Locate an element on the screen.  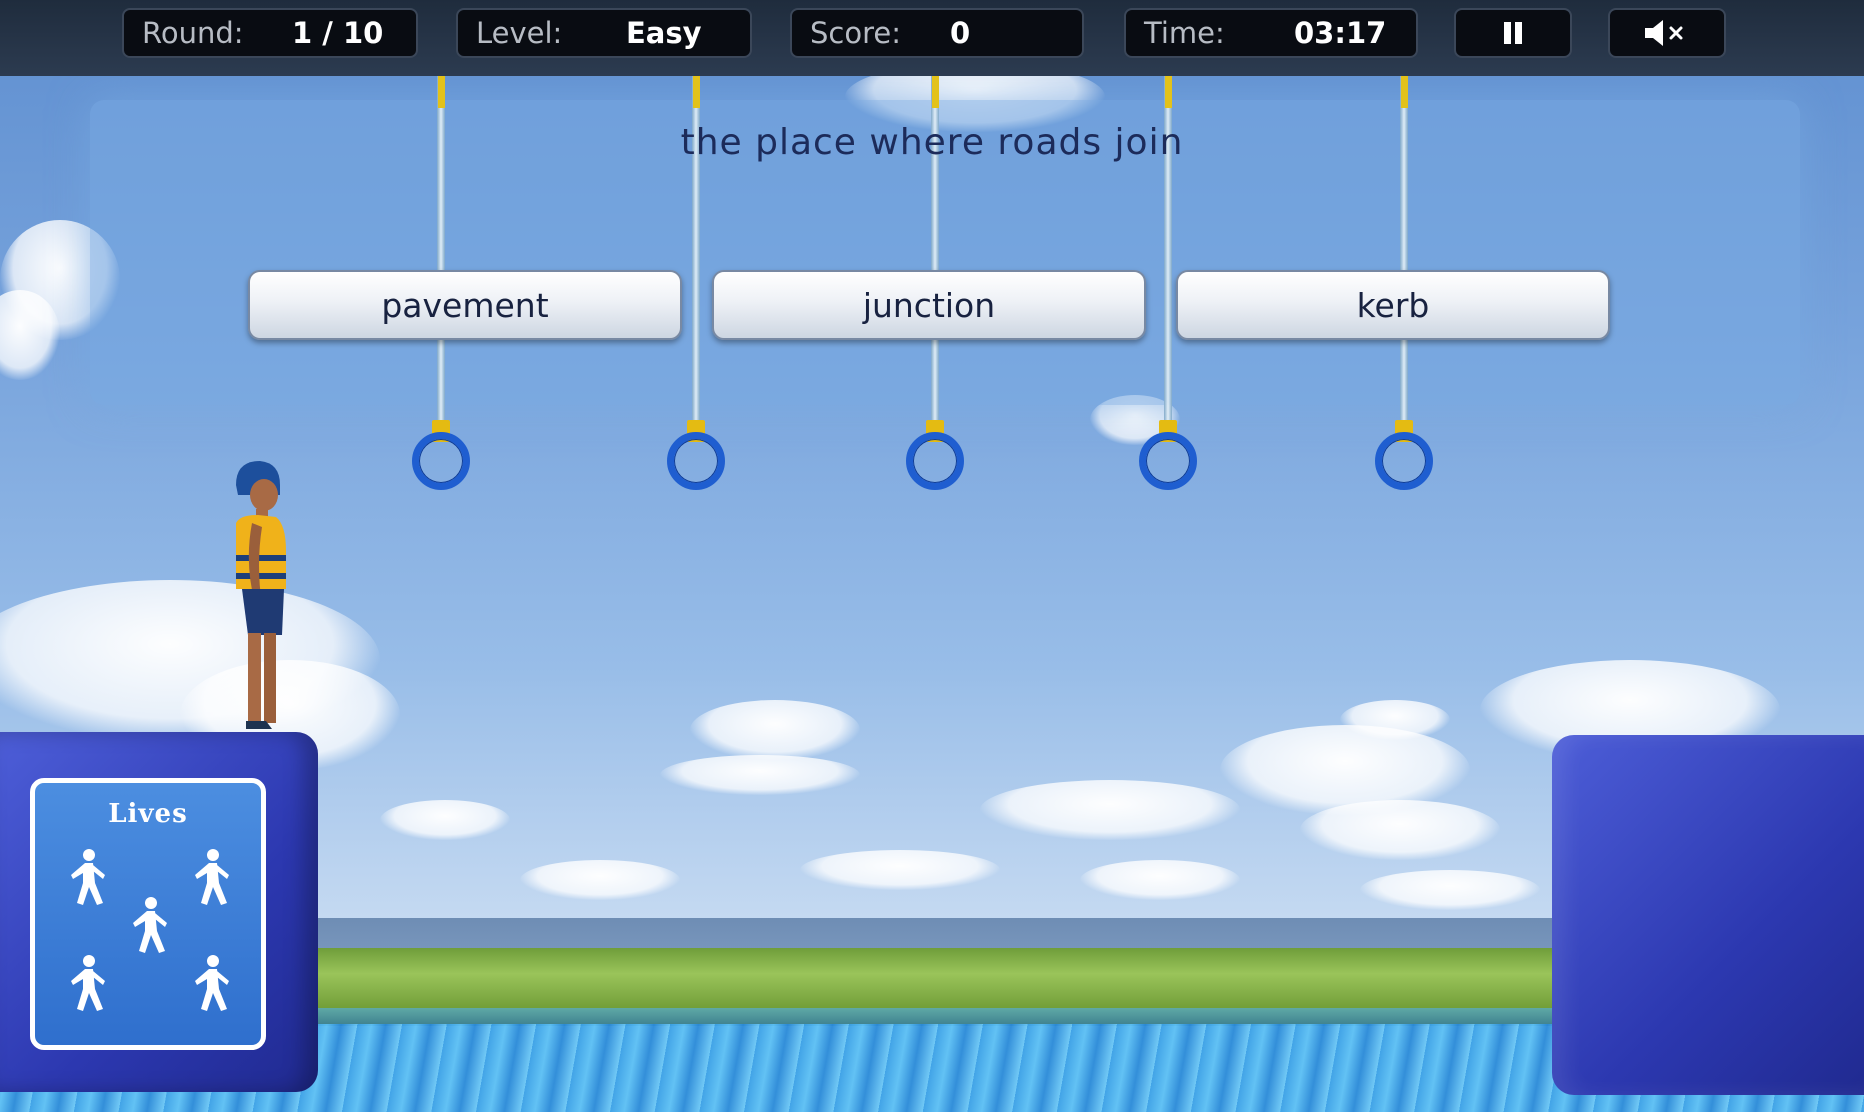
lives-panel: Lives is located at coordinates (148, 914).